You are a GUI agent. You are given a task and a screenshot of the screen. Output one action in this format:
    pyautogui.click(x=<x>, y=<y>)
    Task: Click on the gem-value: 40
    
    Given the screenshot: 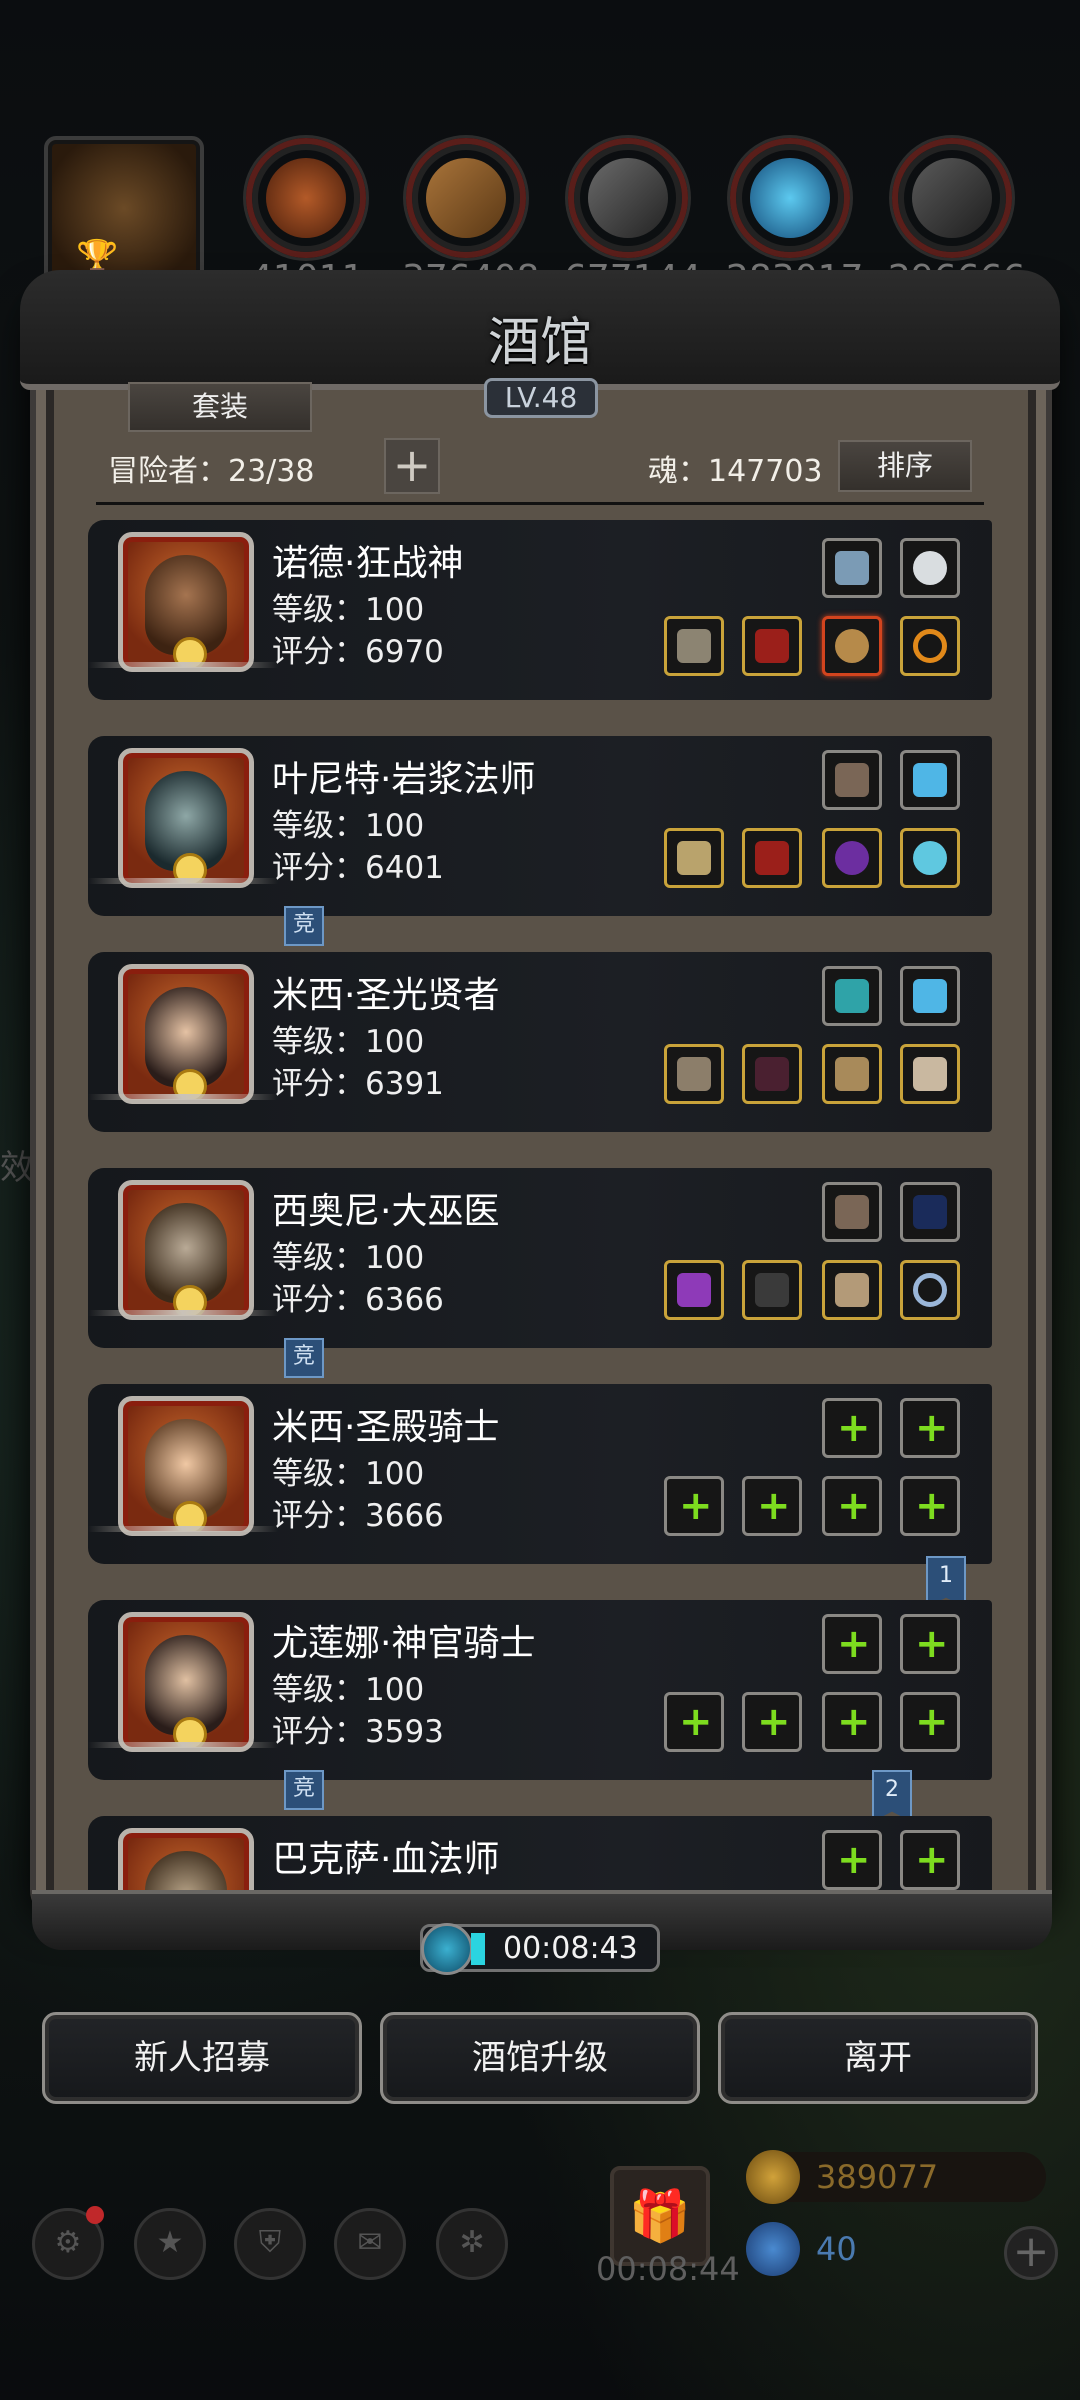 What is the action you would take?
    pyautogui.click(x=836, y=2249)
    